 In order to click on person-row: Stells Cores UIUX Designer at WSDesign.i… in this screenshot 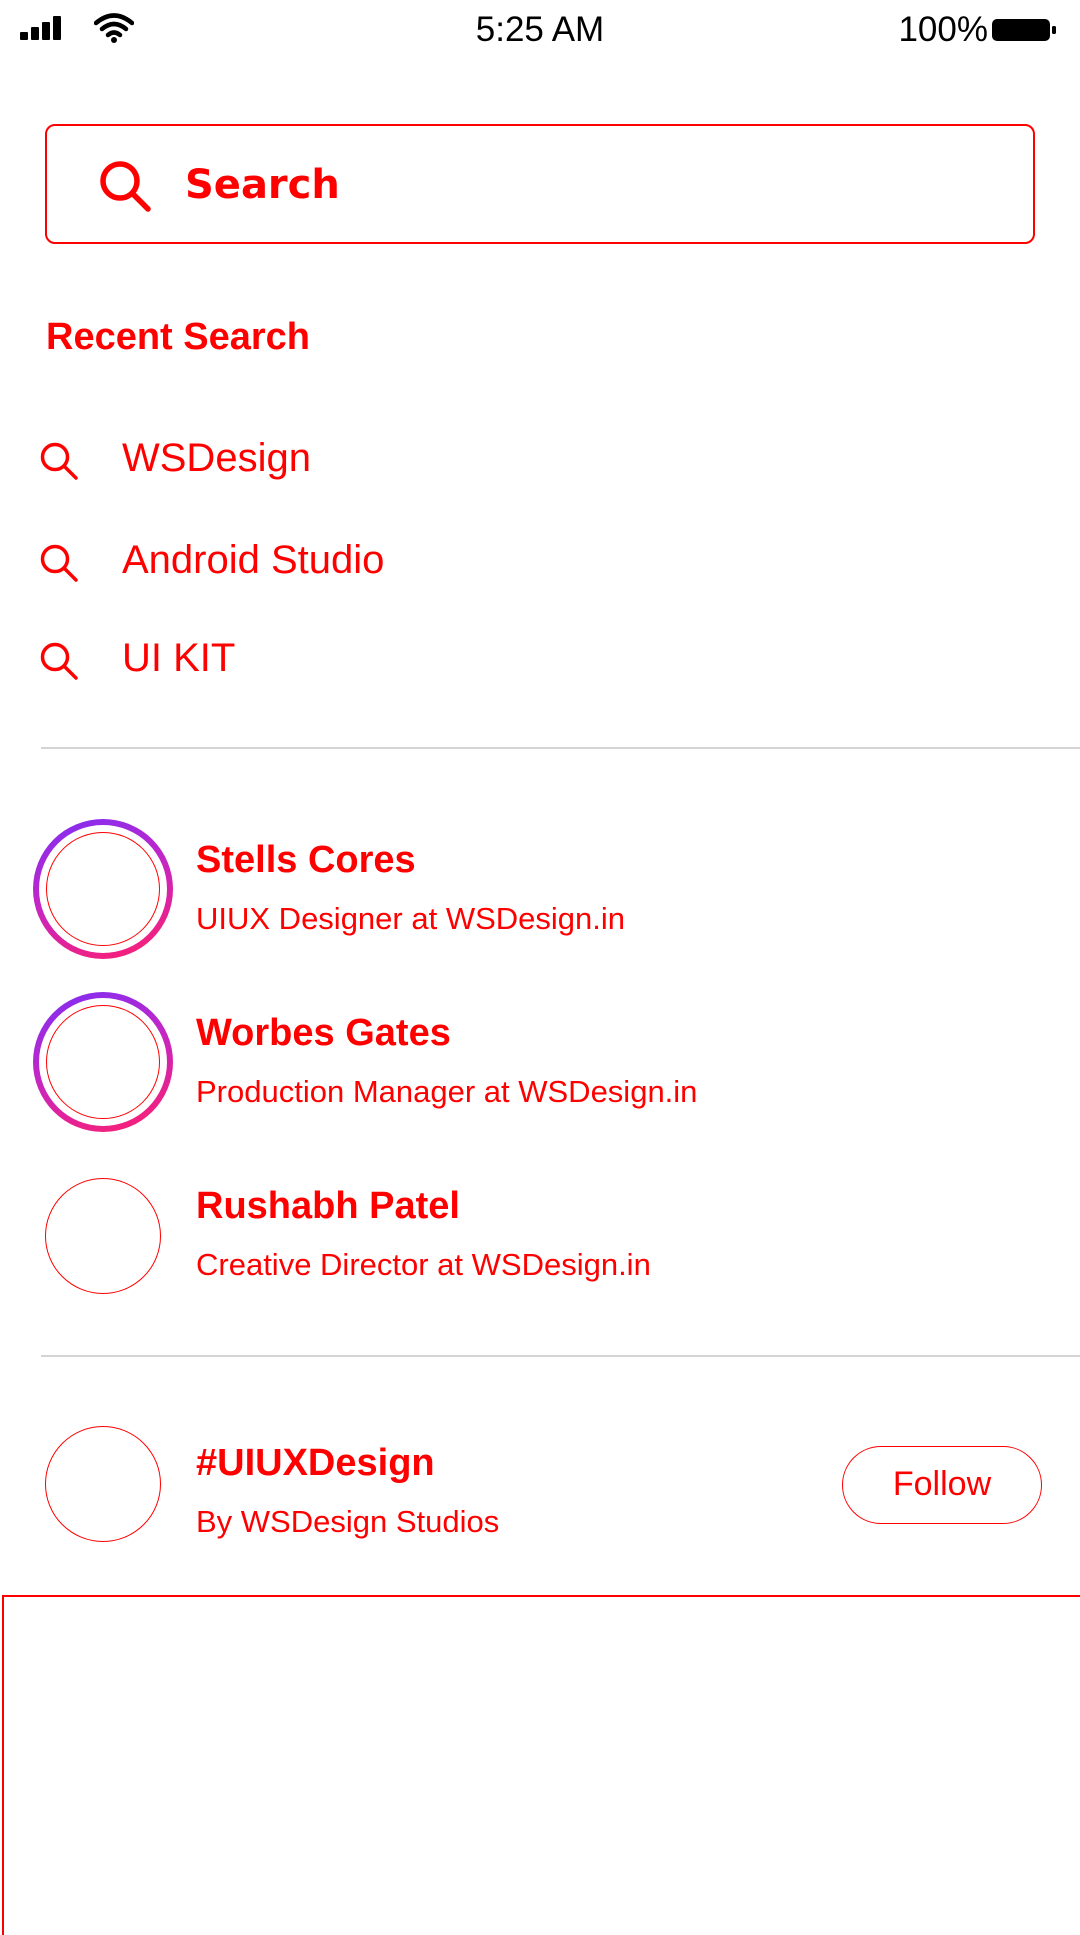, I will do `click(540, 892)`.